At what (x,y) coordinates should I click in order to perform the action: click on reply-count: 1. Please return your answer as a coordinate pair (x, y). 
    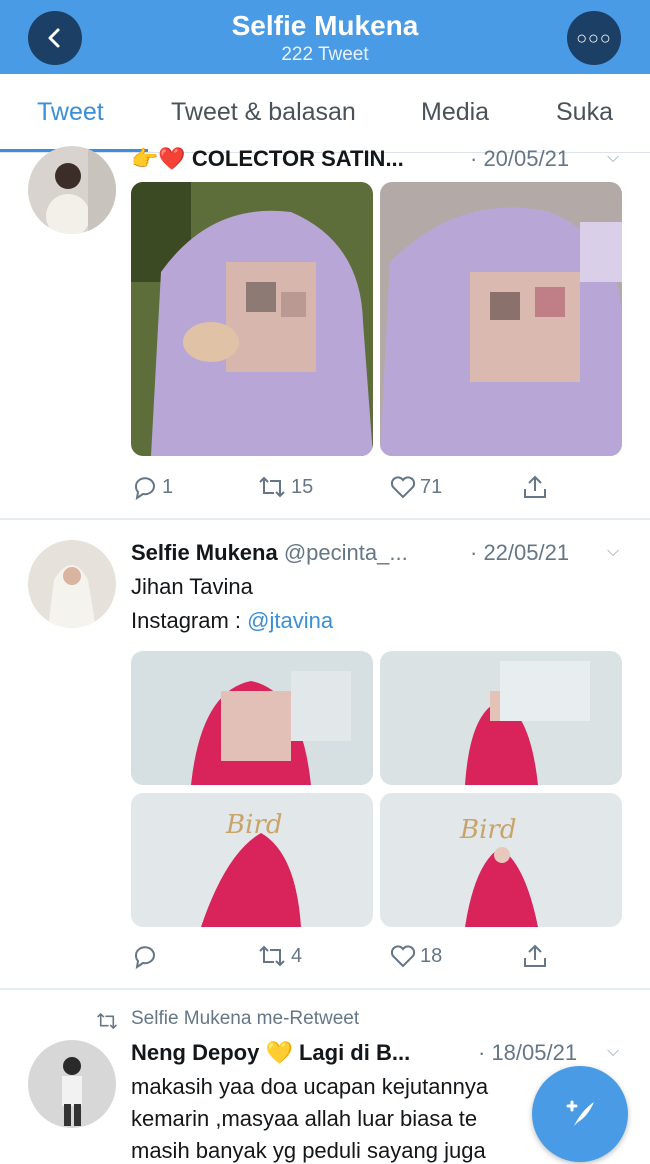
    Looking at the image, I should click on (168, 486).